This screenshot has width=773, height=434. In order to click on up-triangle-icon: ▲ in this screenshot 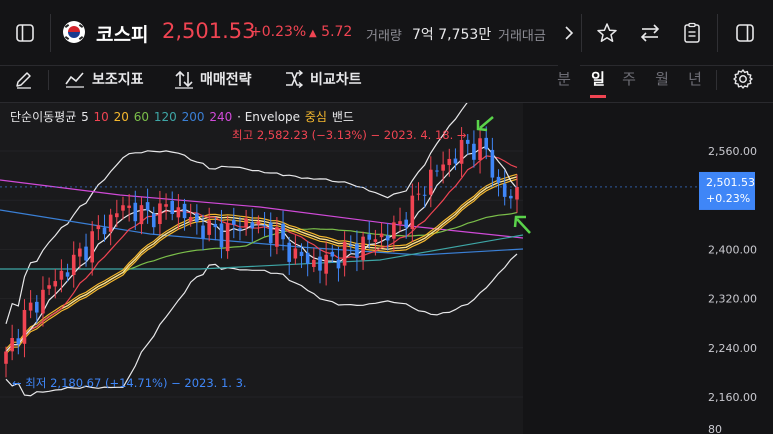, I will do `click(313, 33)`.